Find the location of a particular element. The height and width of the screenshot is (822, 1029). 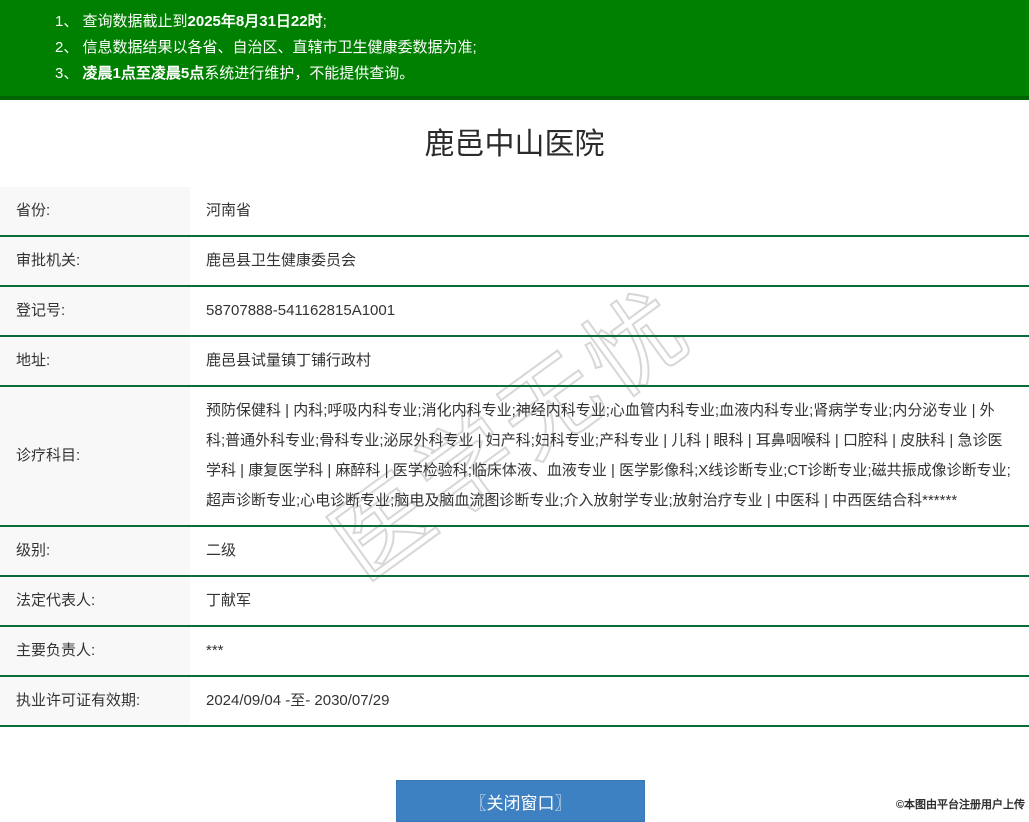

notice-3-suffix: 系统进行维护，不能提供查询。 is located at coordinates (309, 73).